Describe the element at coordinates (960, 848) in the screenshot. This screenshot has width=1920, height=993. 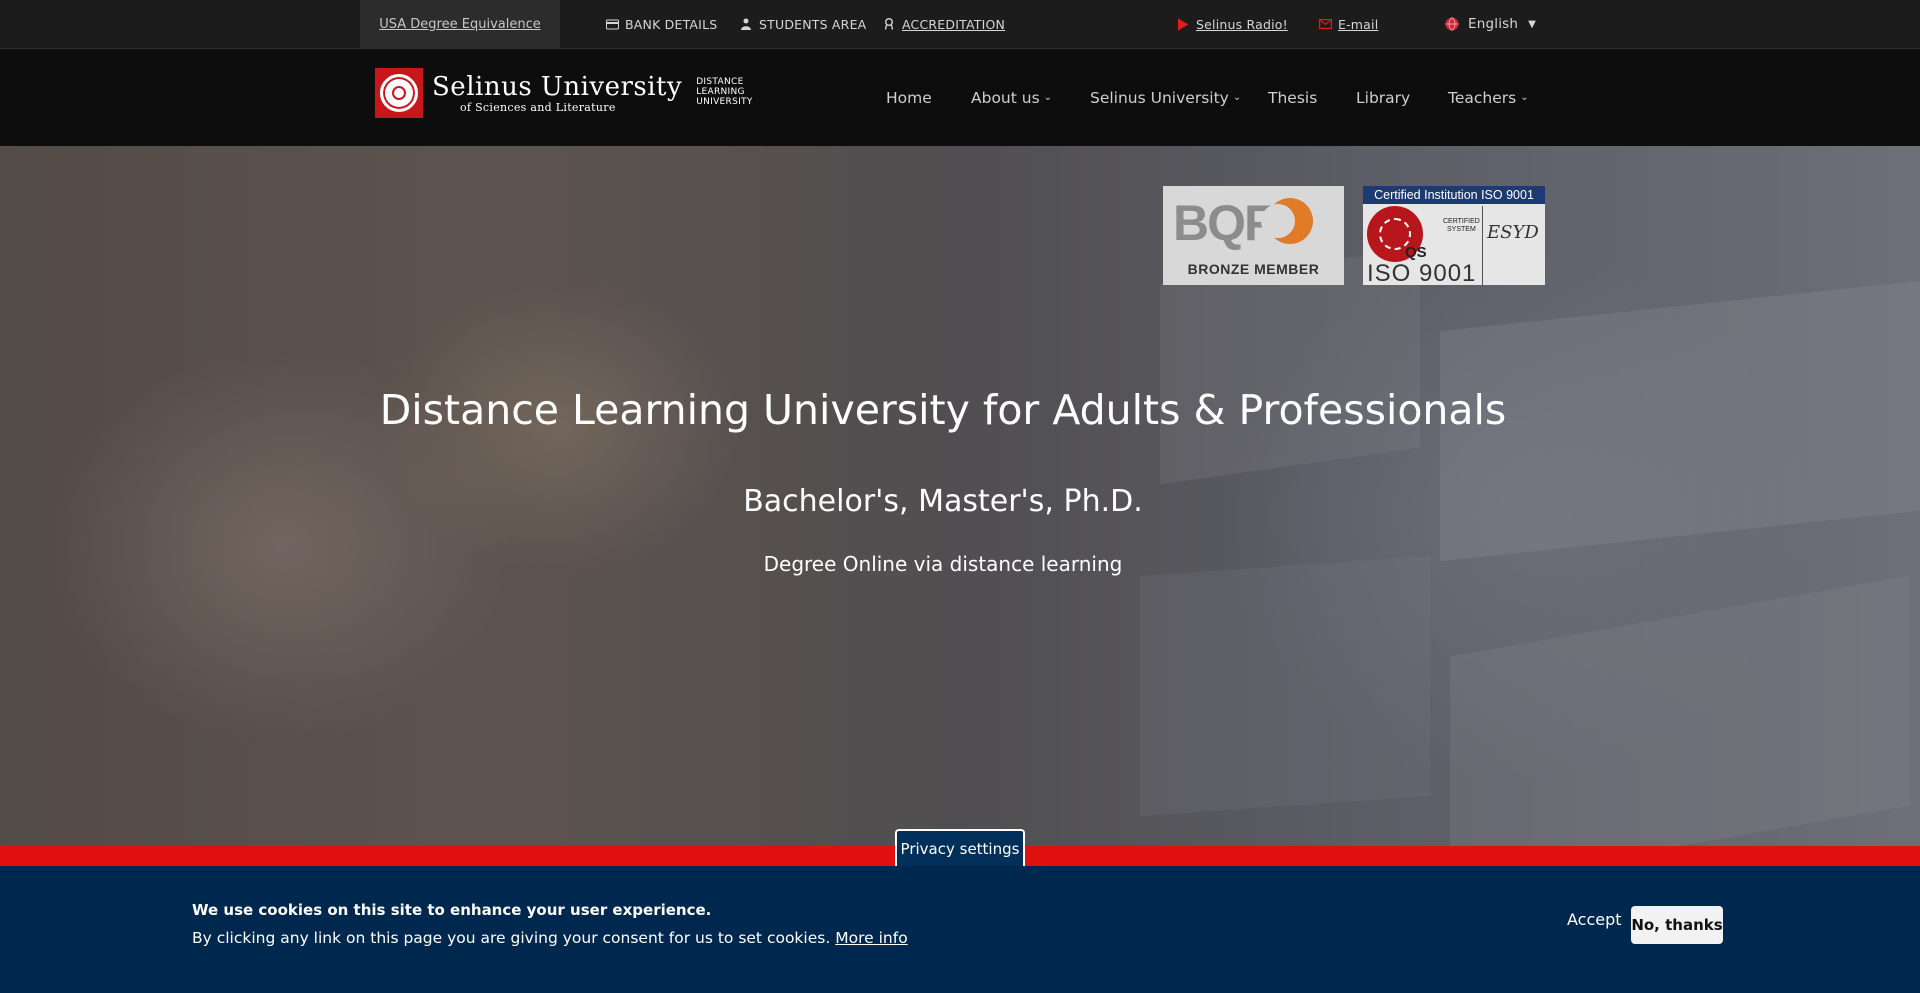
I see `privacy-settings-tab: Privacy settings` at that location.